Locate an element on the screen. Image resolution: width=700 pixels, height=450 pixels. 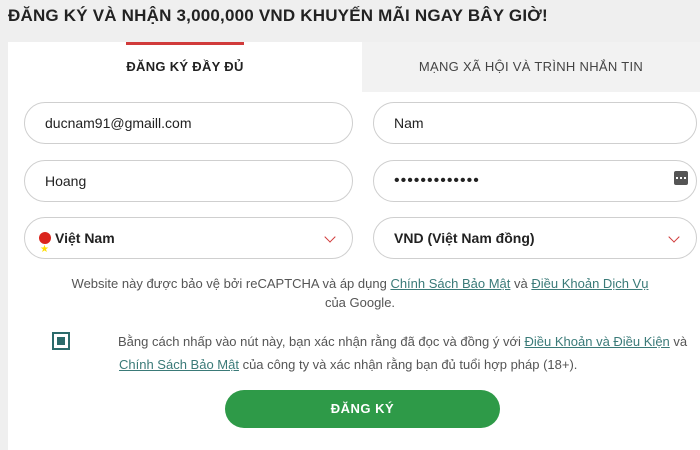
email-field: ducnam91@gmaill.com is located at coordinates (188, 123).